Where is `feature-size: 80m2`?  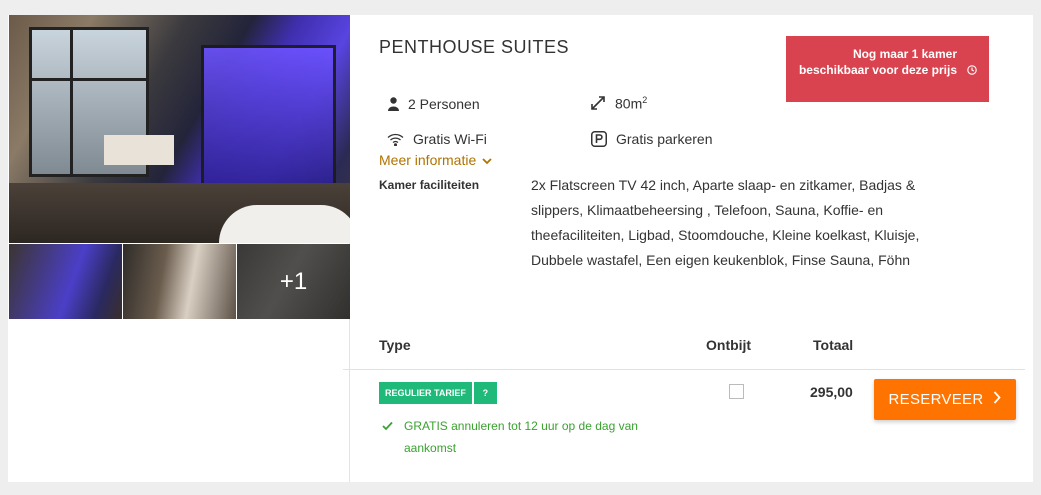
feature-size: 80m2 is located at coordinates (618, 103).